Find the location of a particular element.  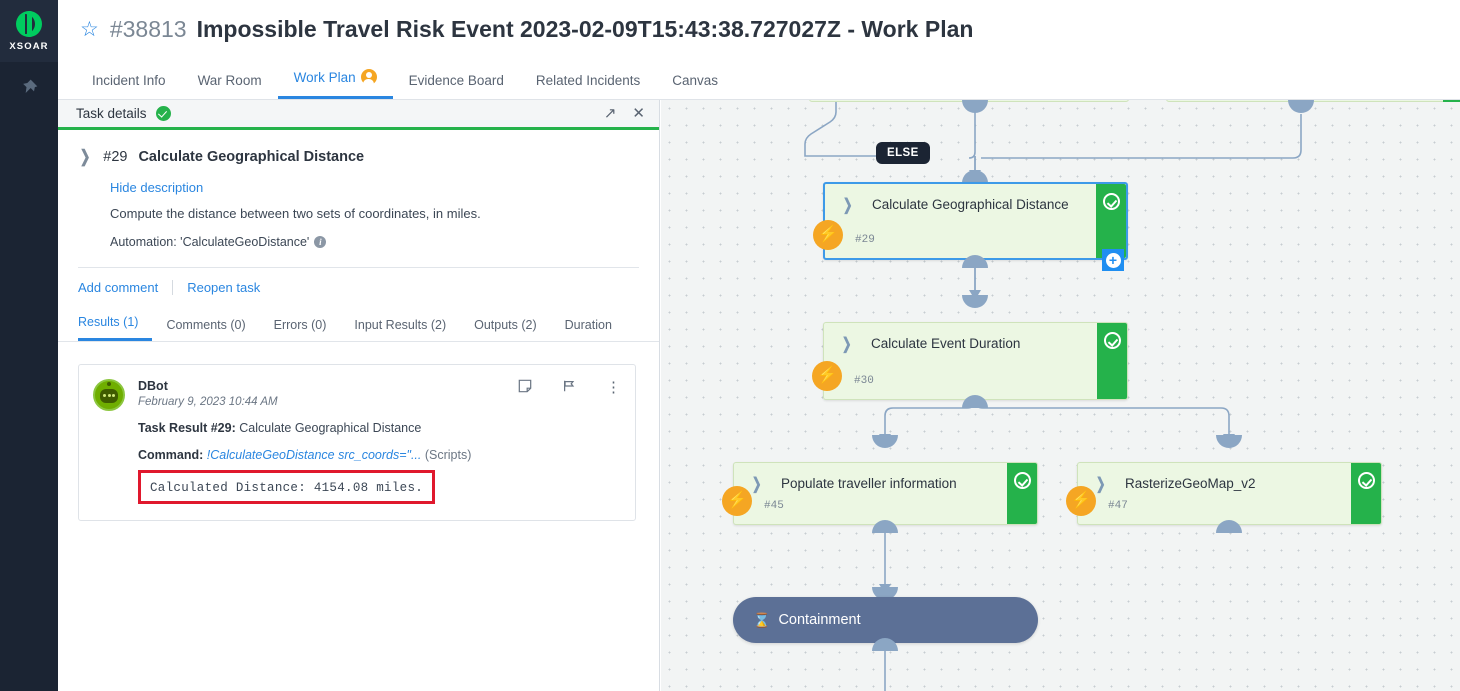

tab-work-plan: Work Plan is located at coordinates (335, 84).